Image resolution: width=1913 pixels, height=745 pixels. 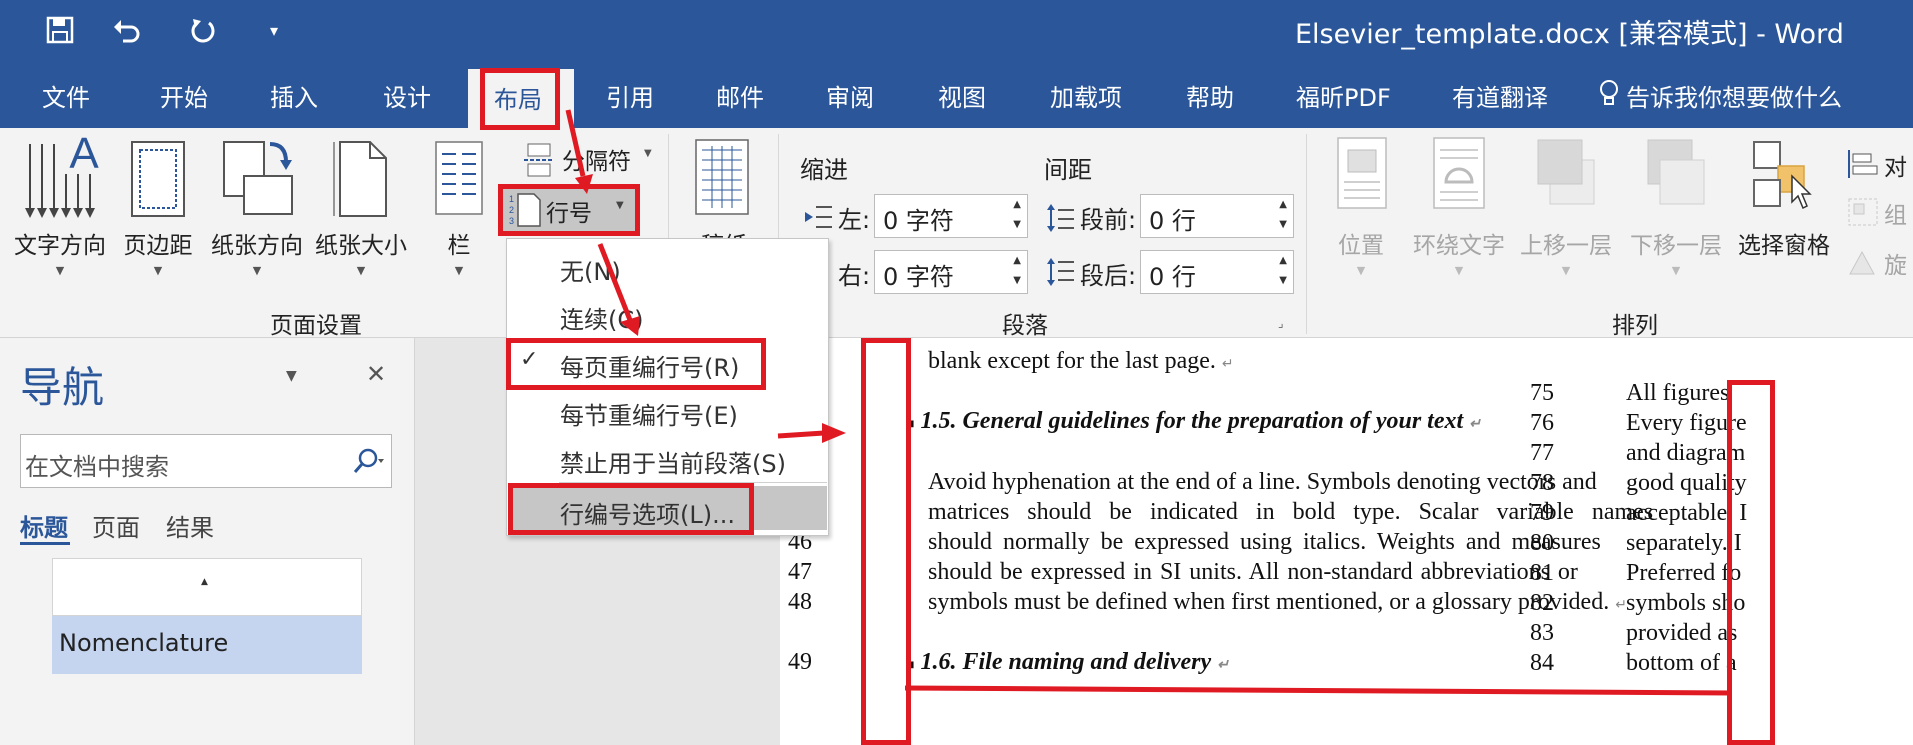 I want to click on annotation-connector, so click(x=1318, y=690).